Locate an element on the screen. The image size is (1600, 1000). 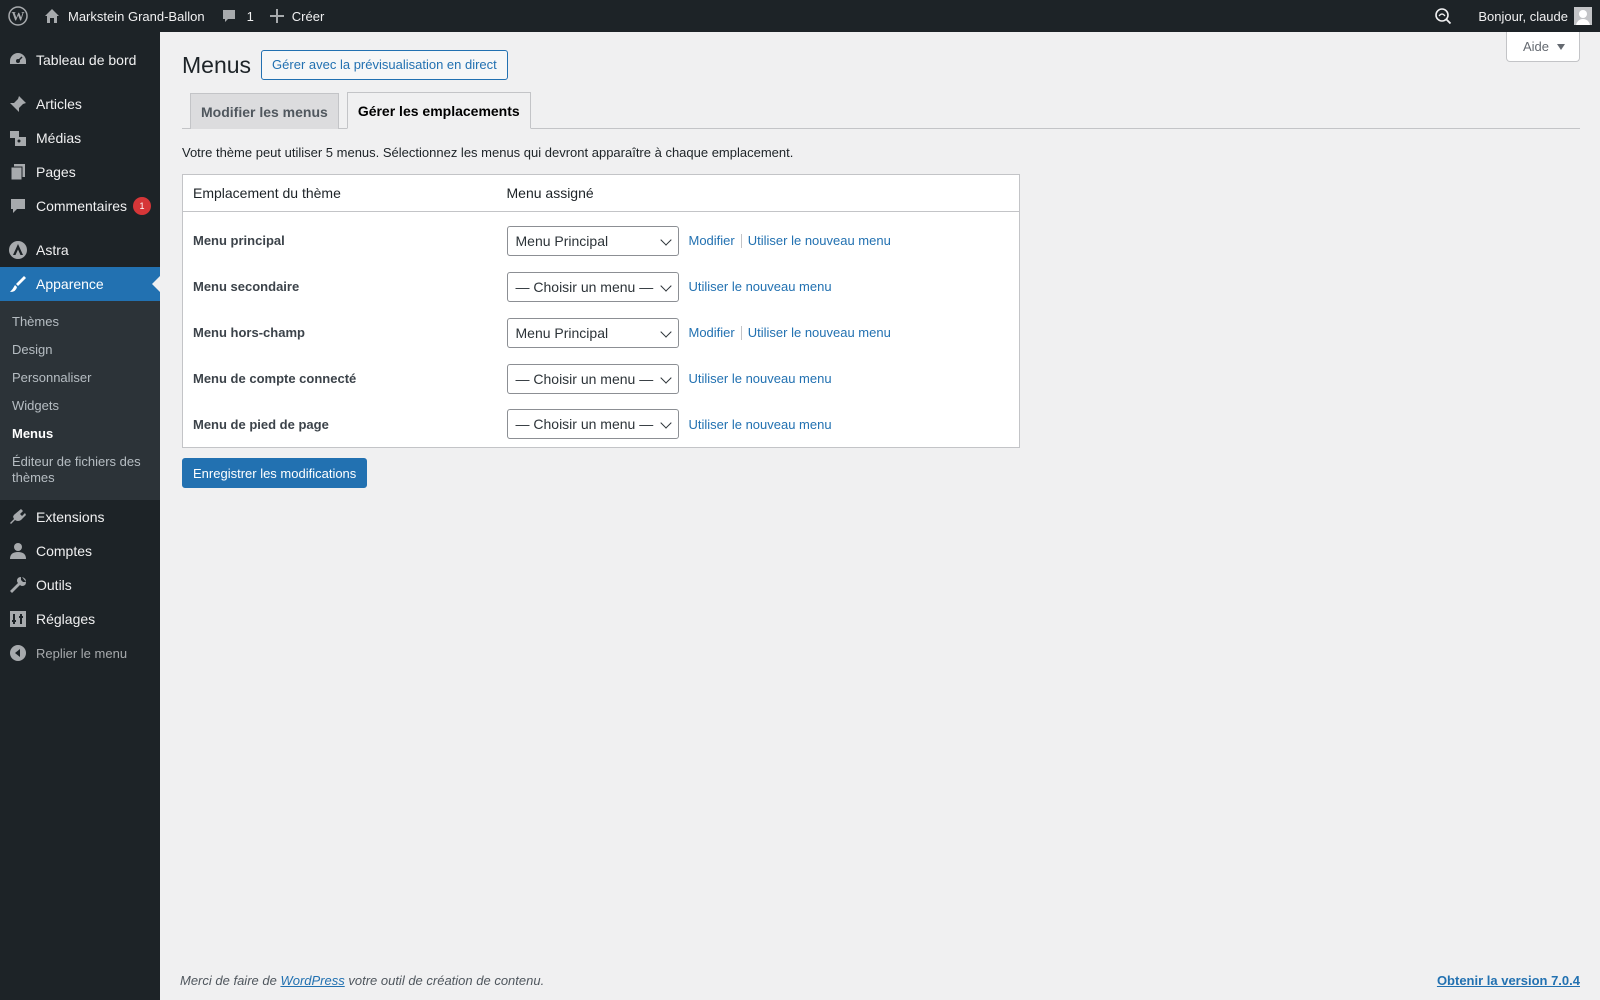
collapse-icon is located at coordinates (18, 653).